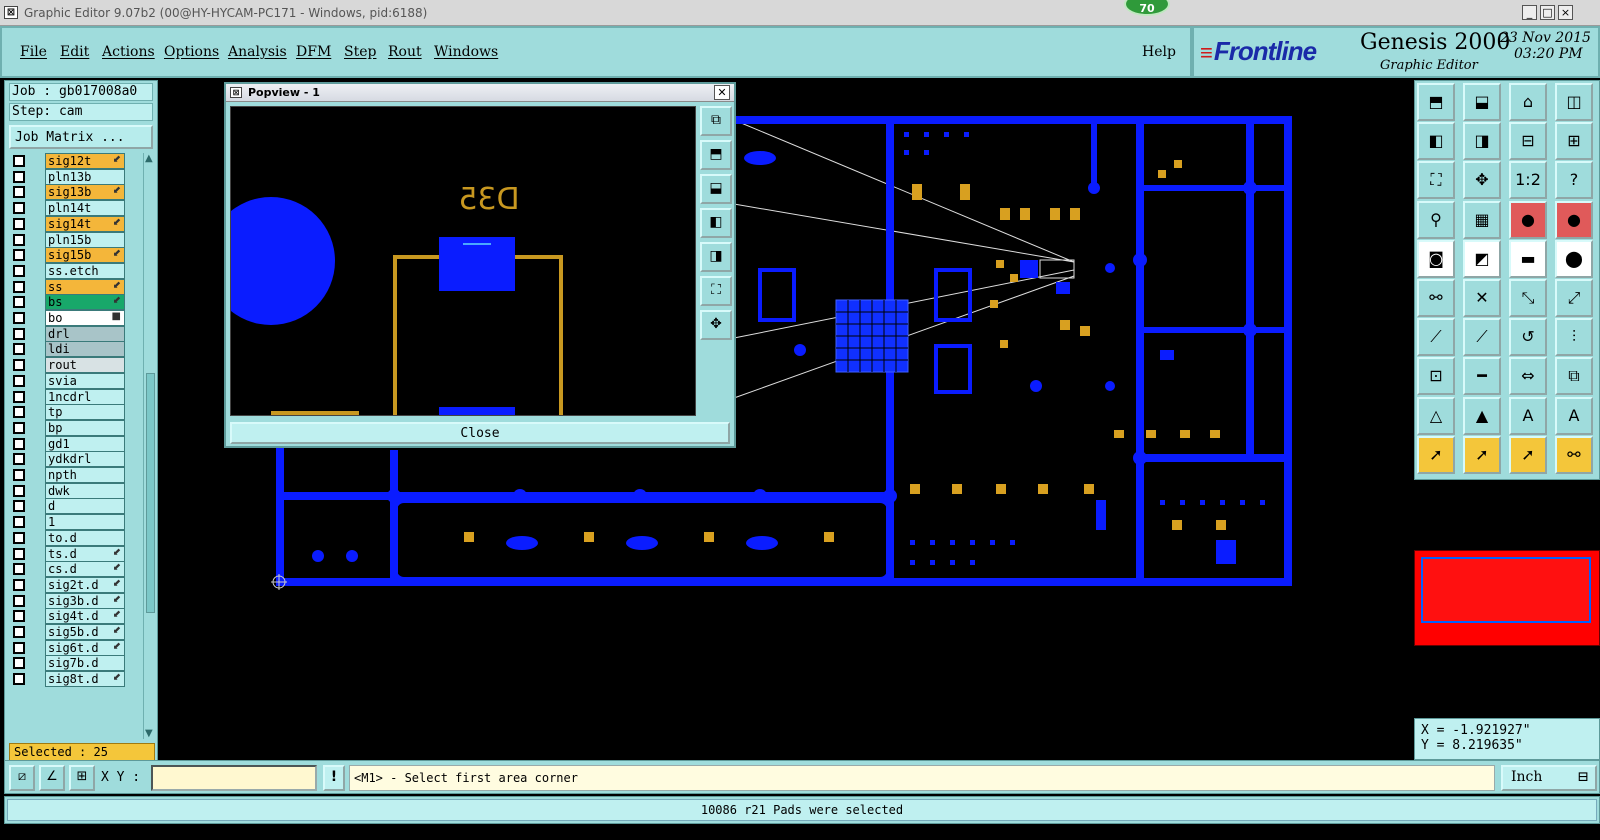 This screenshot has height=840, width=1600. Describe the element at coordinates (149, 733) in the screenshot. I see `scroll-down-icon: ▼` at that location.